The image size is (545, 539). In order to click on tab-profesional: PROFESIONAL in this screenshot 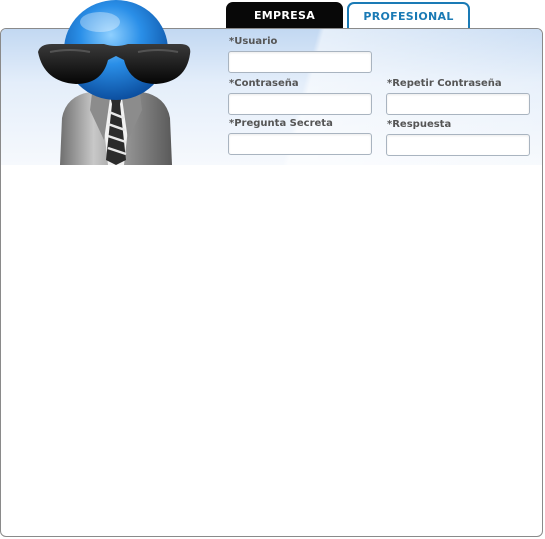, I will do `click(408, 15)`.